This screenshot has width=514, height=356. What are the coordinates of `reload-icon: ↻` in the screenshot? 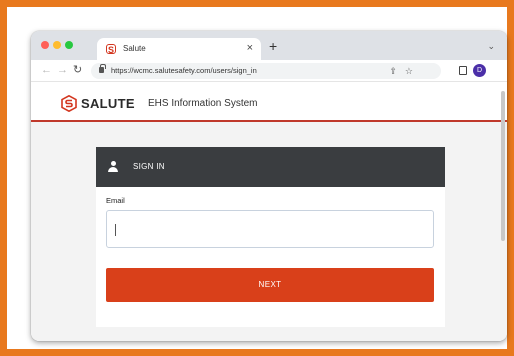 It's located at (77, 70).